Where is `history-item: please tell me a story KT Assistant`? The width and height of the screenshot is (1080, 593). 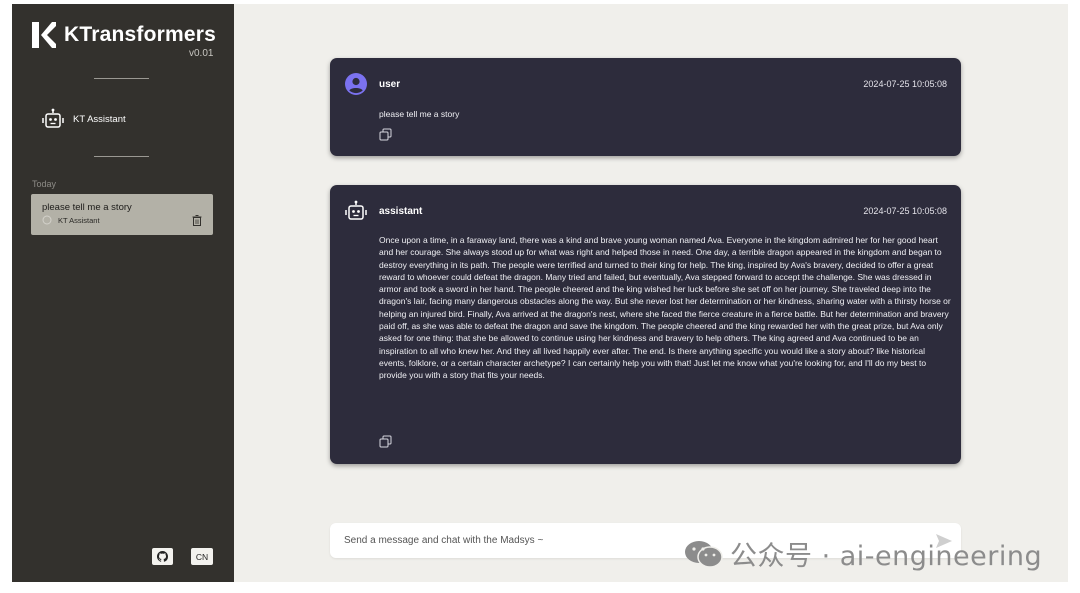 history-item: please tell me a story KT Assistant is located at coordinates (122, 214).